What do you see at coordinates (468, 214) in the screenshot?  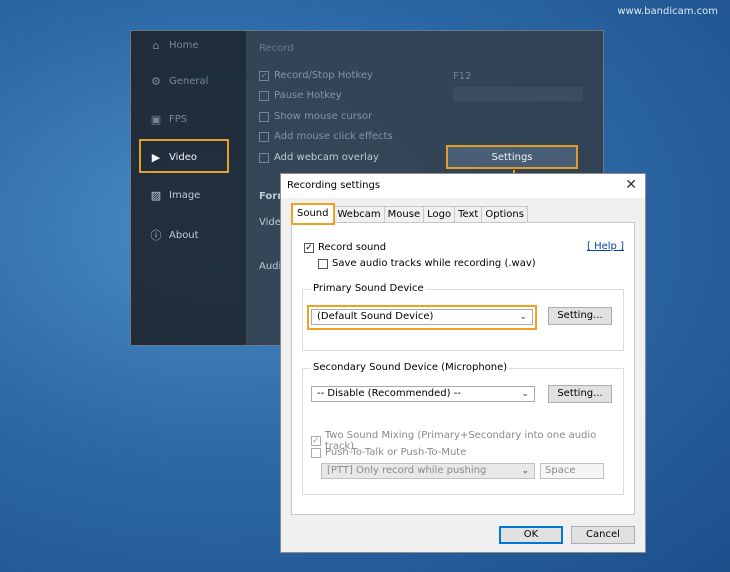 I see `tab-text: Text` at bounding box center [468, 214].